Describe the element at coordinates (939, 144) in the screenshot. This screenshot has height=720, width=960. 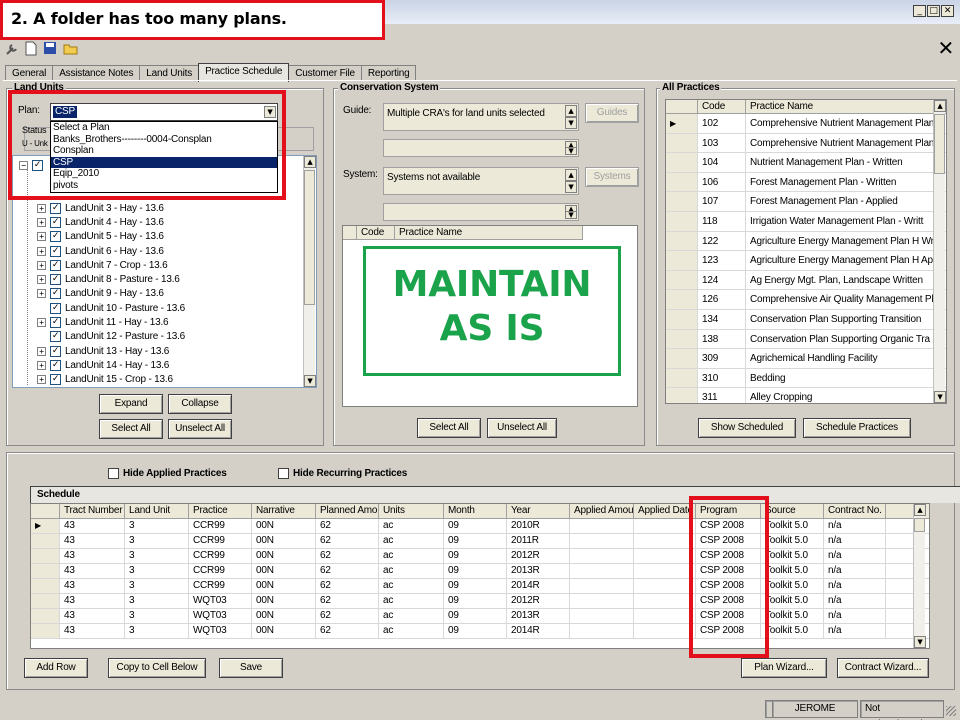
I see `scroll-thumb` at that location.